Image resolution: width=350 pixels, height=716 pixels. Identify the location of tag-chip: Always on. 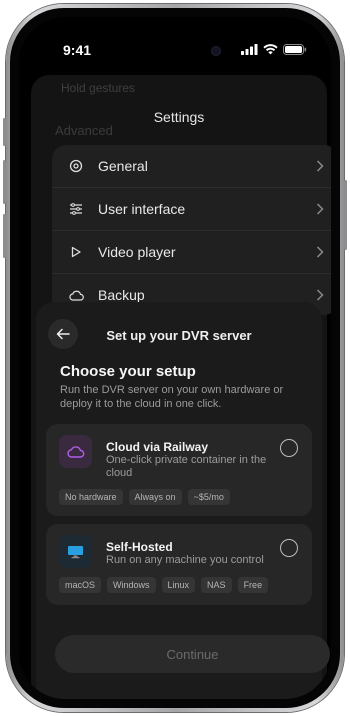
(155, 497).